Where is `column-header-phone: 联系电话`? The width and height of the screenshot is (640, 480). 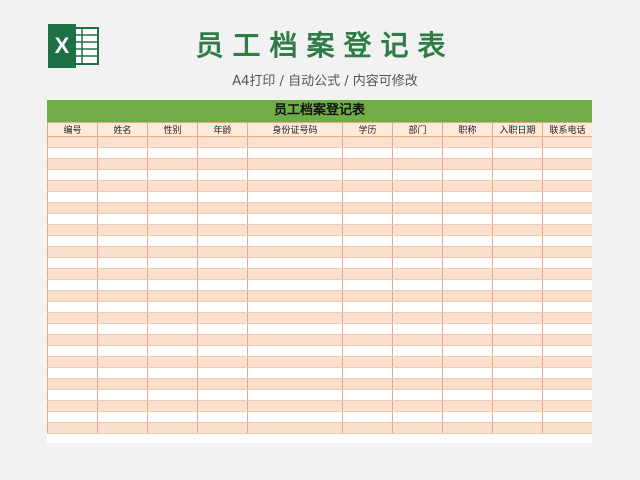 column-header-phone: 联系电话 is located at coordinates (567, 129).